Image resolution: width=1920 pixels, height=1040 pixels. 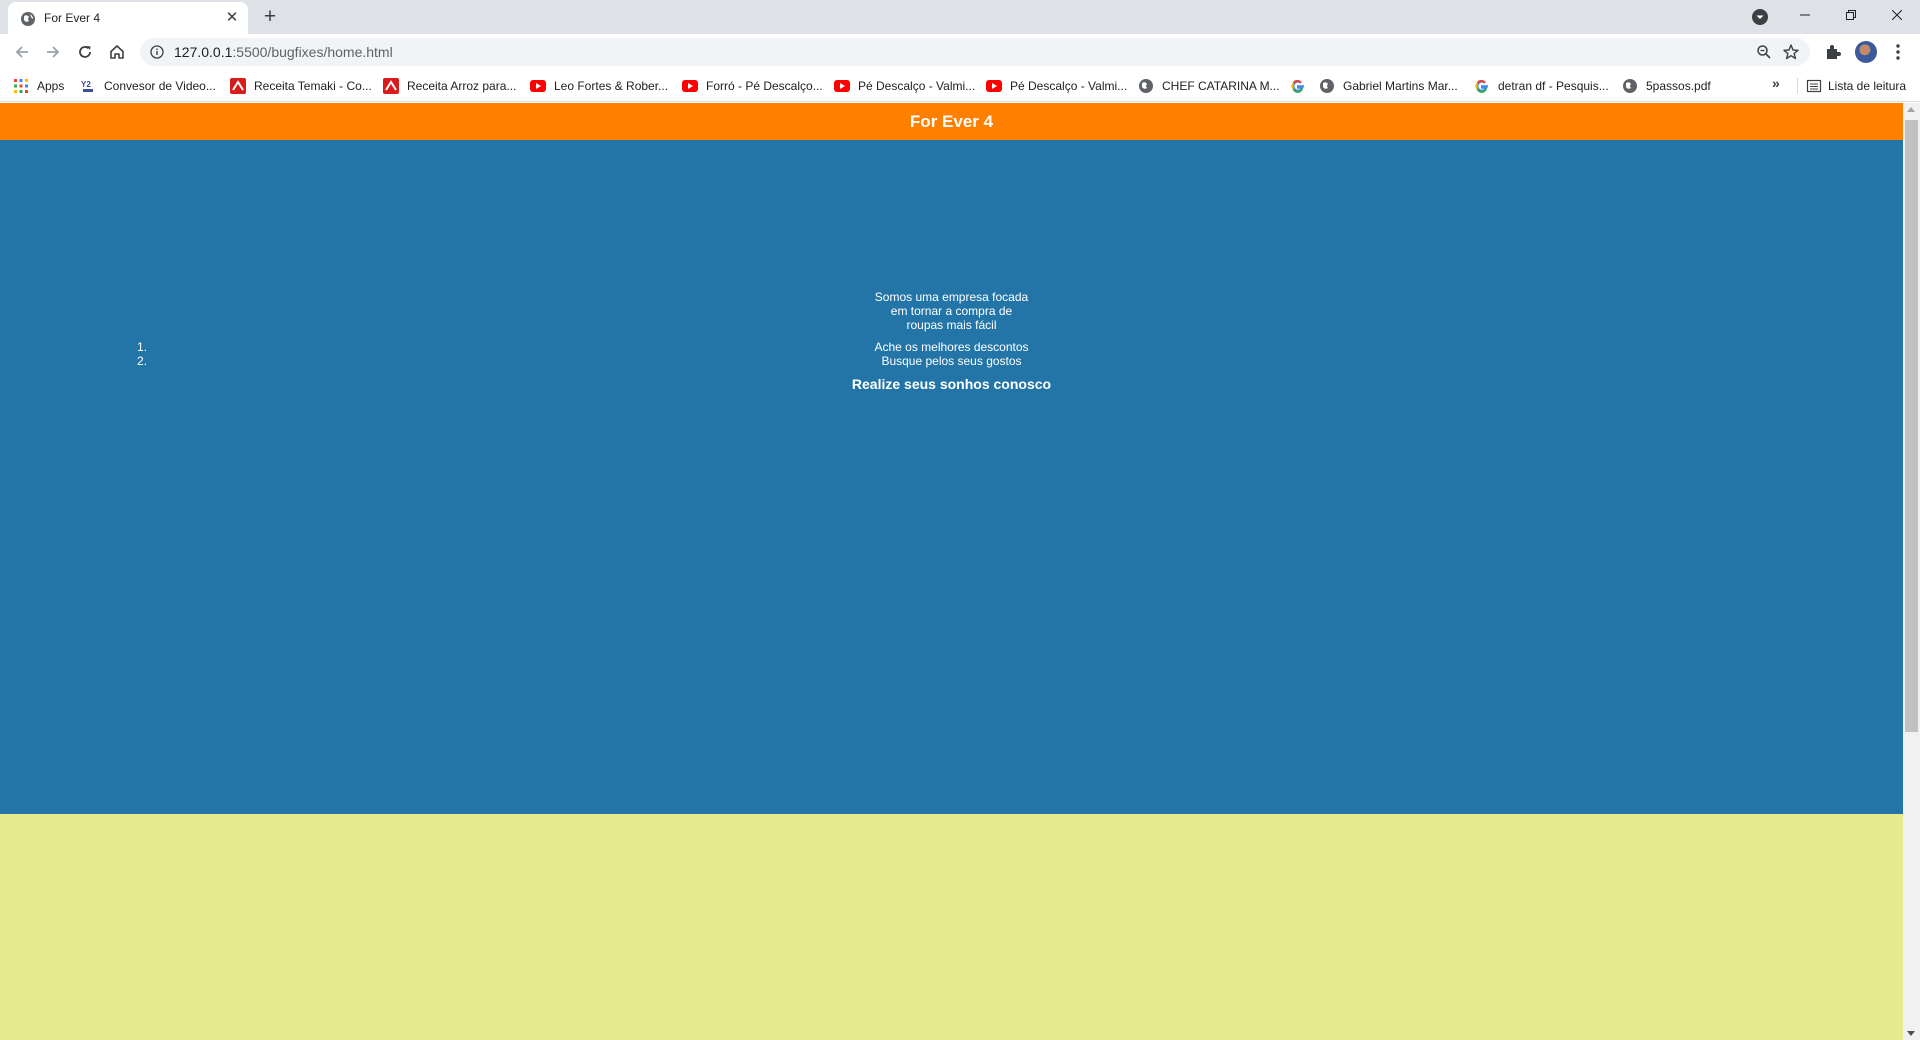 I want to click on intro-line: roupas mais fácil, so click(x=951, y=325).